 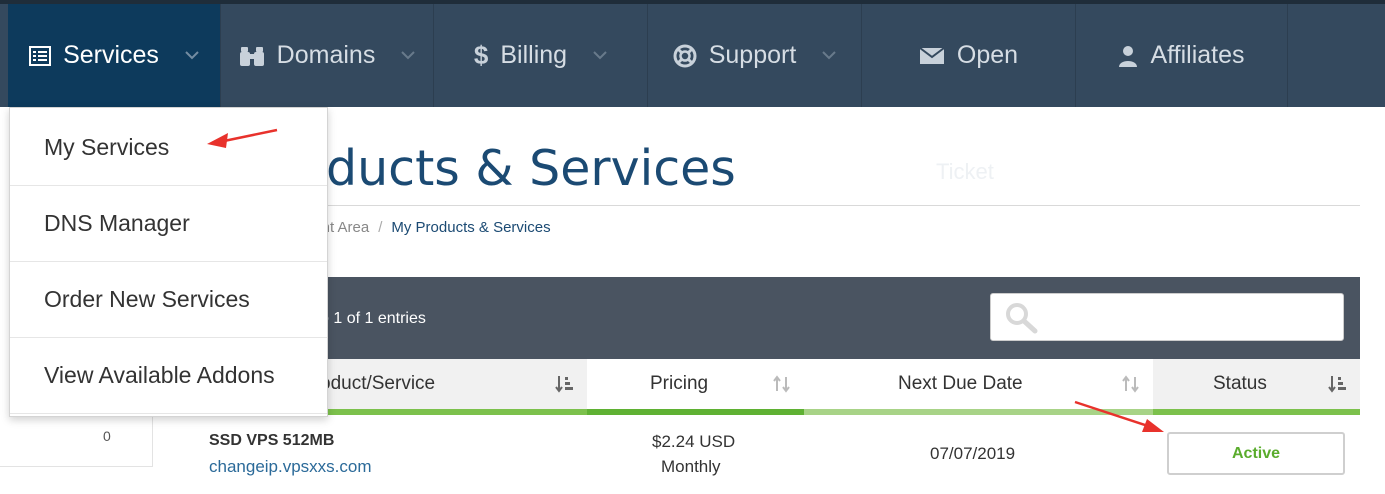 What do you see at coordinates (1197, 55) in the screenshot?
I see `nav-affiliates-label: Affiliates` at bounding box center [1197, 55].